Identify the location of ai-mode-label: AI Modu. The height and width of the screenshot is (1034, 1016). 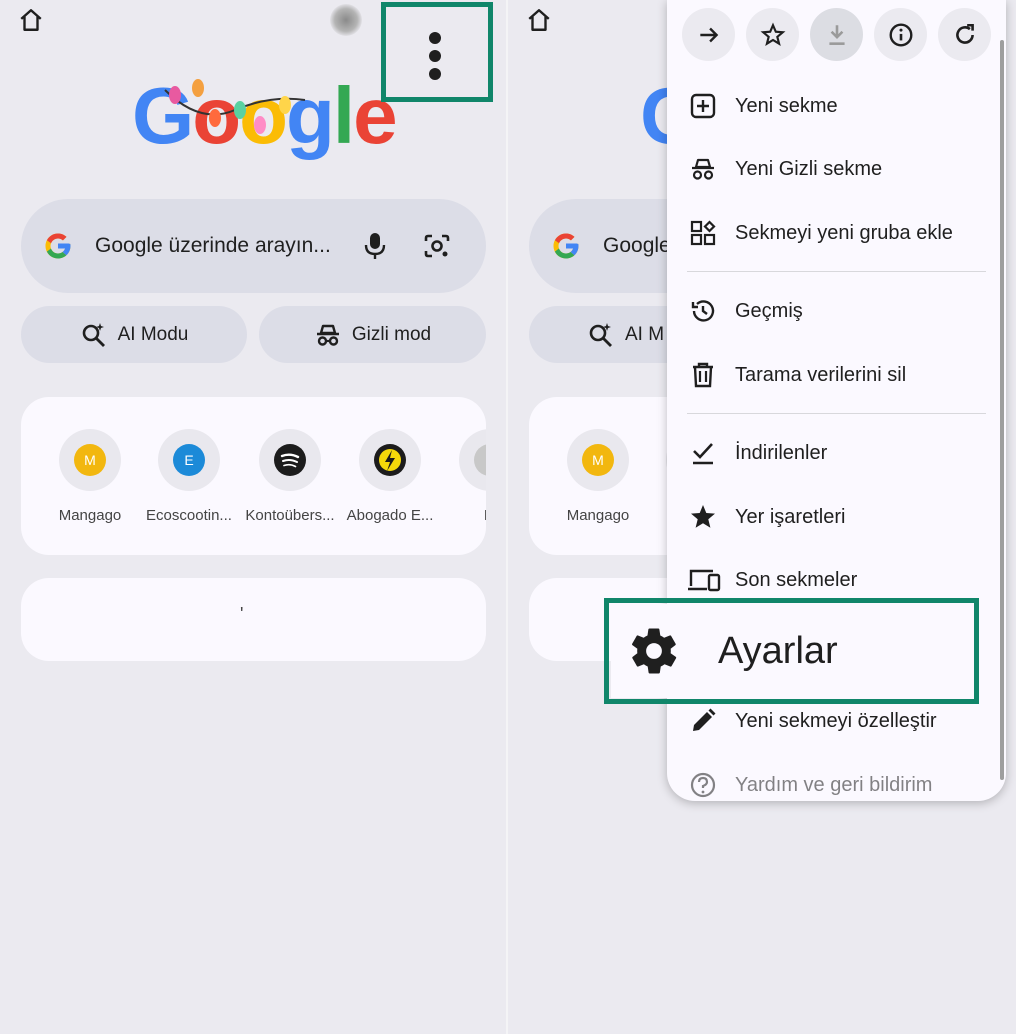
(153, 334).